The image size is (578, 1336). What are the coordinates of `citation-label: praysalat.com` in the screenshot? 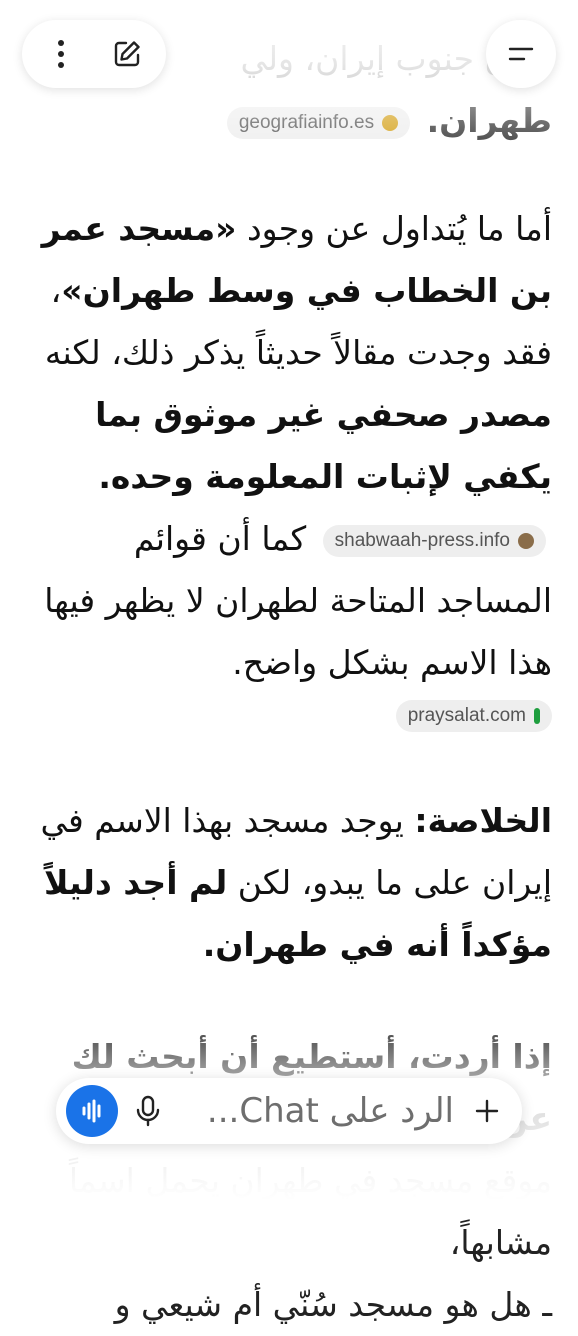 It's located at (466, 715).